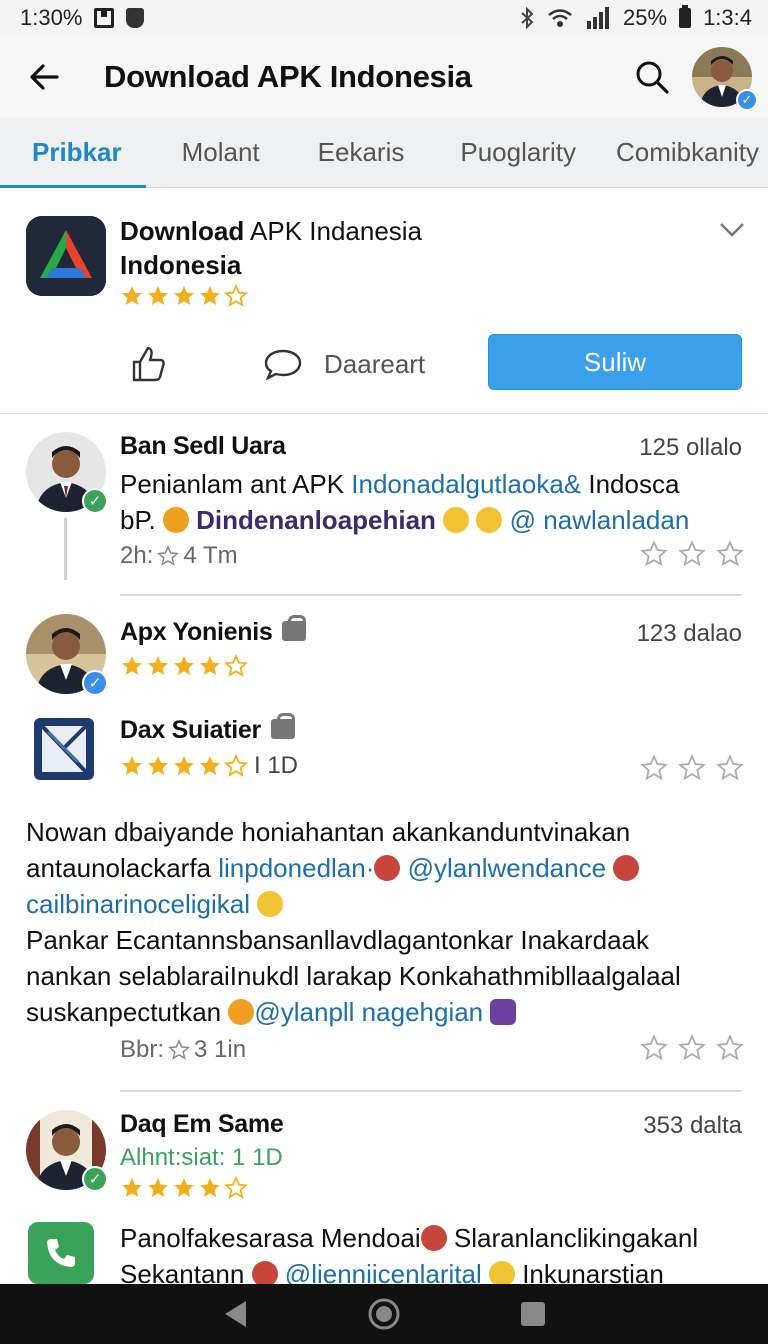 This screenshot has width=768, height=1344. Describe the element at coordinates (600, 520) in the screenshot. I see `review-mention-link: @ nawlanladan` at that location.